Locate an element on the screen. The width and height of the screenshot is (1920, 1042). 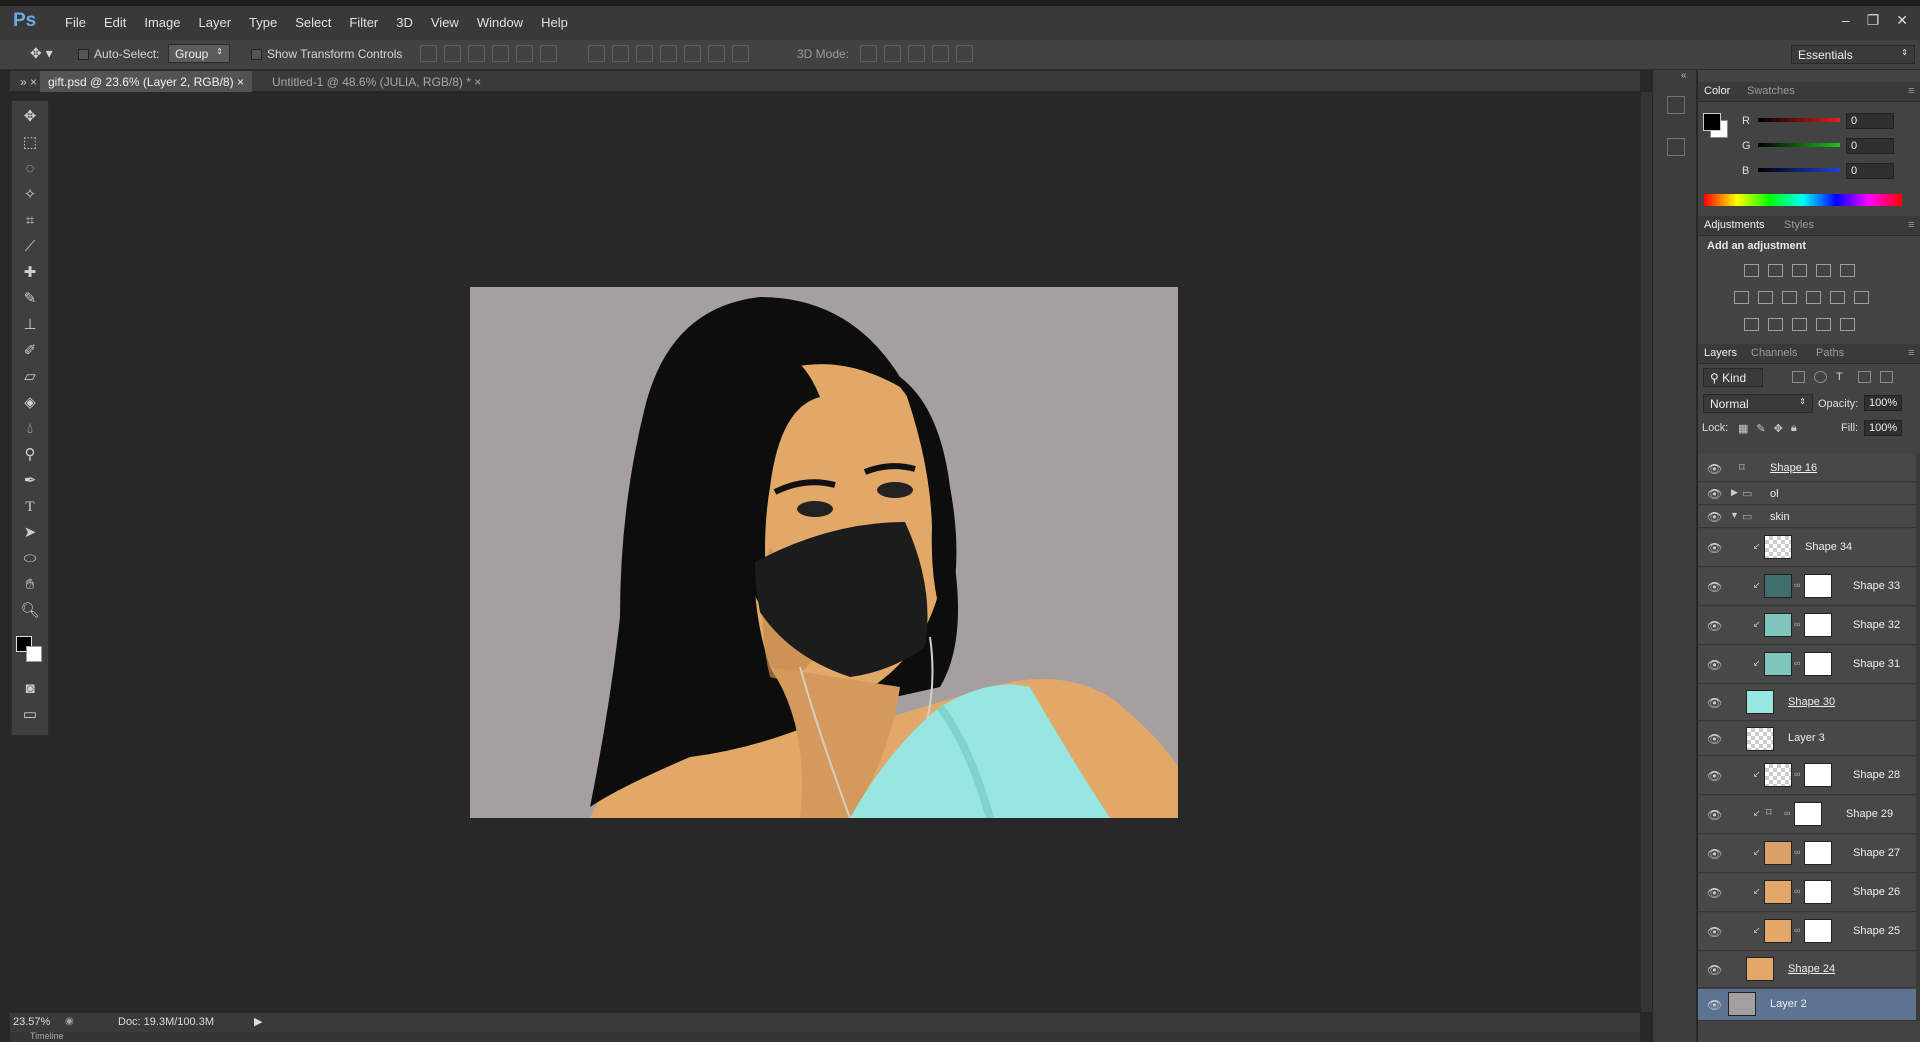
layer-row: 👁︎ ↙ ∞ Shape 27 is located at coordinates (1807, 854).